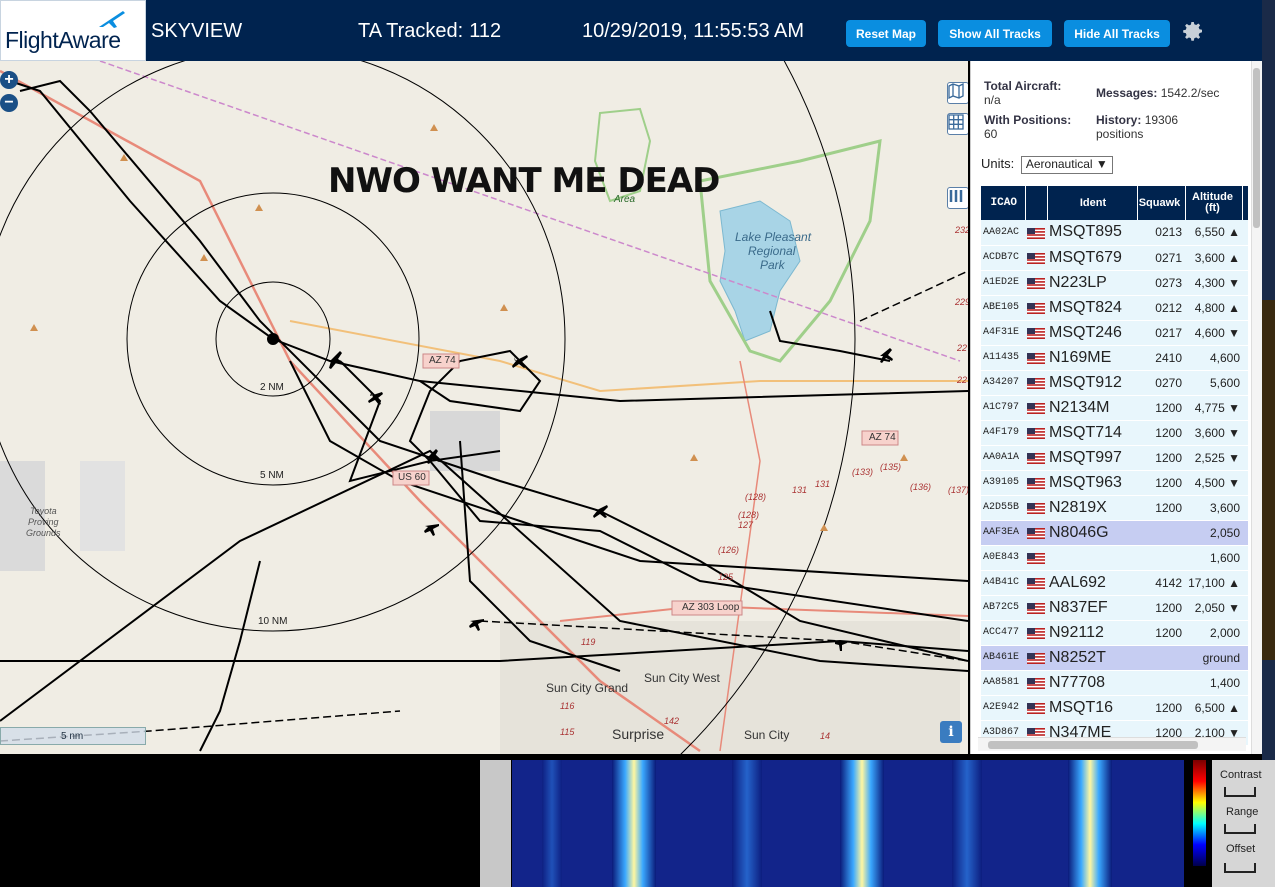 This screenshot has height=887, width=1275. Describe the element at coordinates (1114, 383) in the screenshot. I see `table-row: A34207 MSQT912 0270 5,600` at that location.